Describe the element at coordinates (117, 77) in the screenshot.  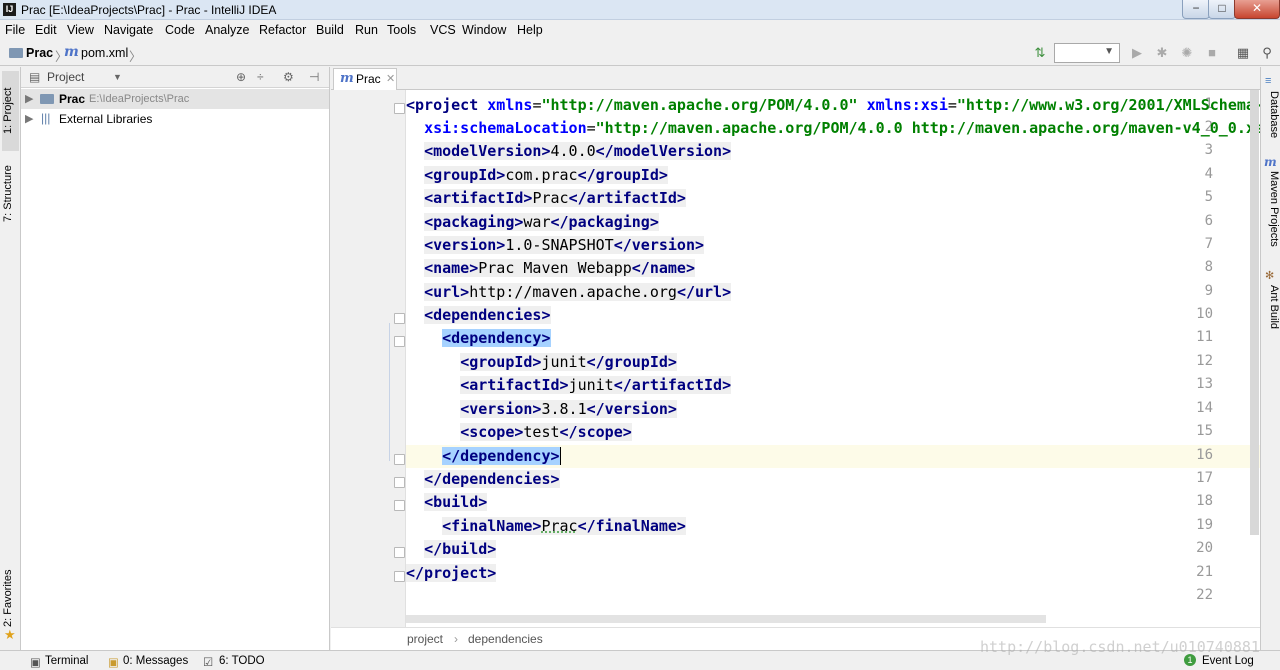
I see `chevron-down-icon: ▼` at that location.